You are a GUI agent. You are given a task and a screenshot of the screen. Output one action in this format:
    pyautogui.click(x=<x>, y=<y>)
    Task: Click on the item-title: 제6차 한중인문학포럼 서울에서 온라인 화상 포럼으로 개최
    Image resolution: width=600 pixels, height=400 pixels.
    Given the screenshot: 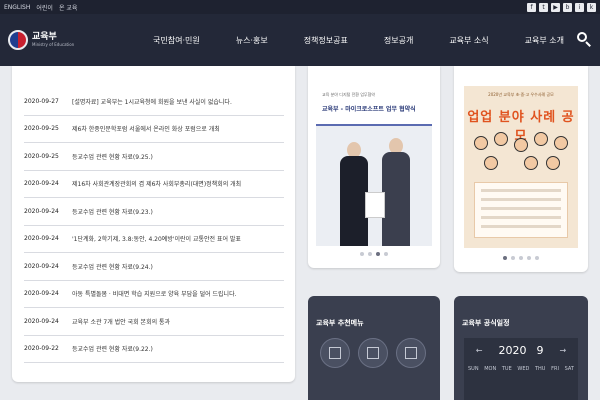 What is the action you would take?
    pyautogui.click(x=146, y=128)
    